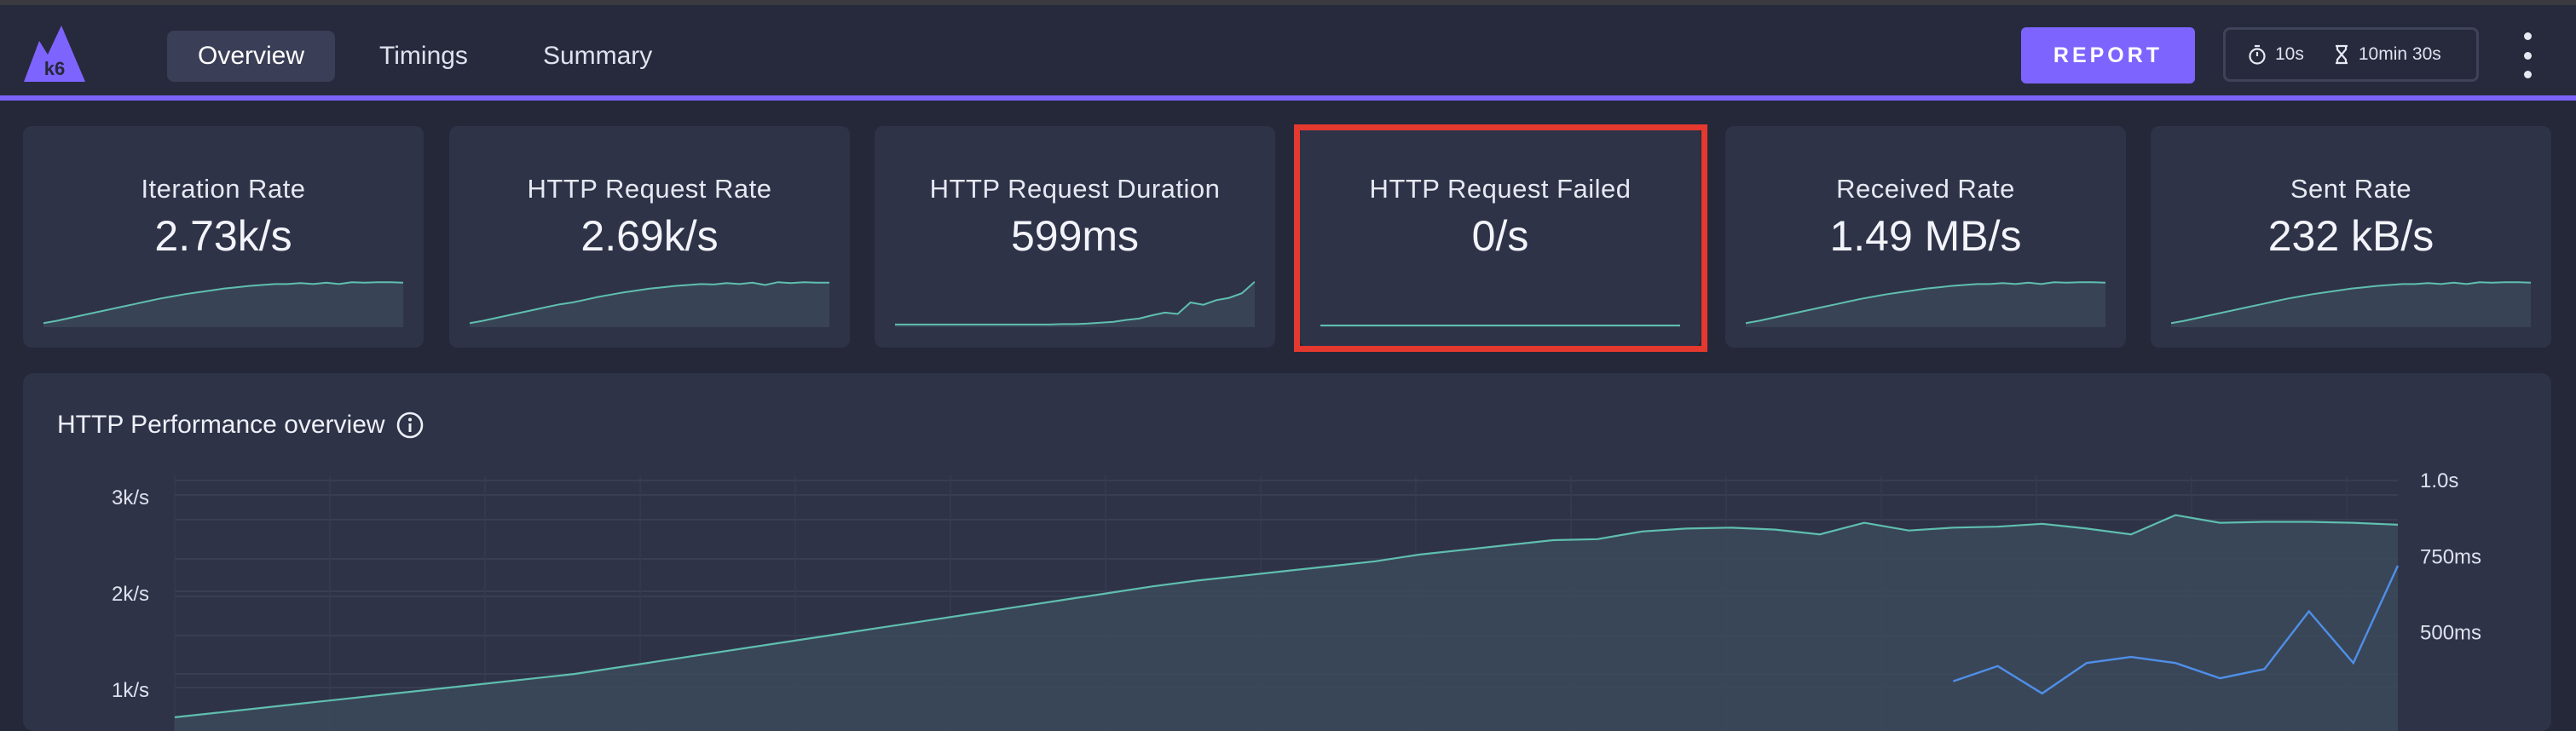  Describe the element at coordinates (221, 425) in the screenshot. I see `panel-title-text: HTTP Performance overview` at that location.